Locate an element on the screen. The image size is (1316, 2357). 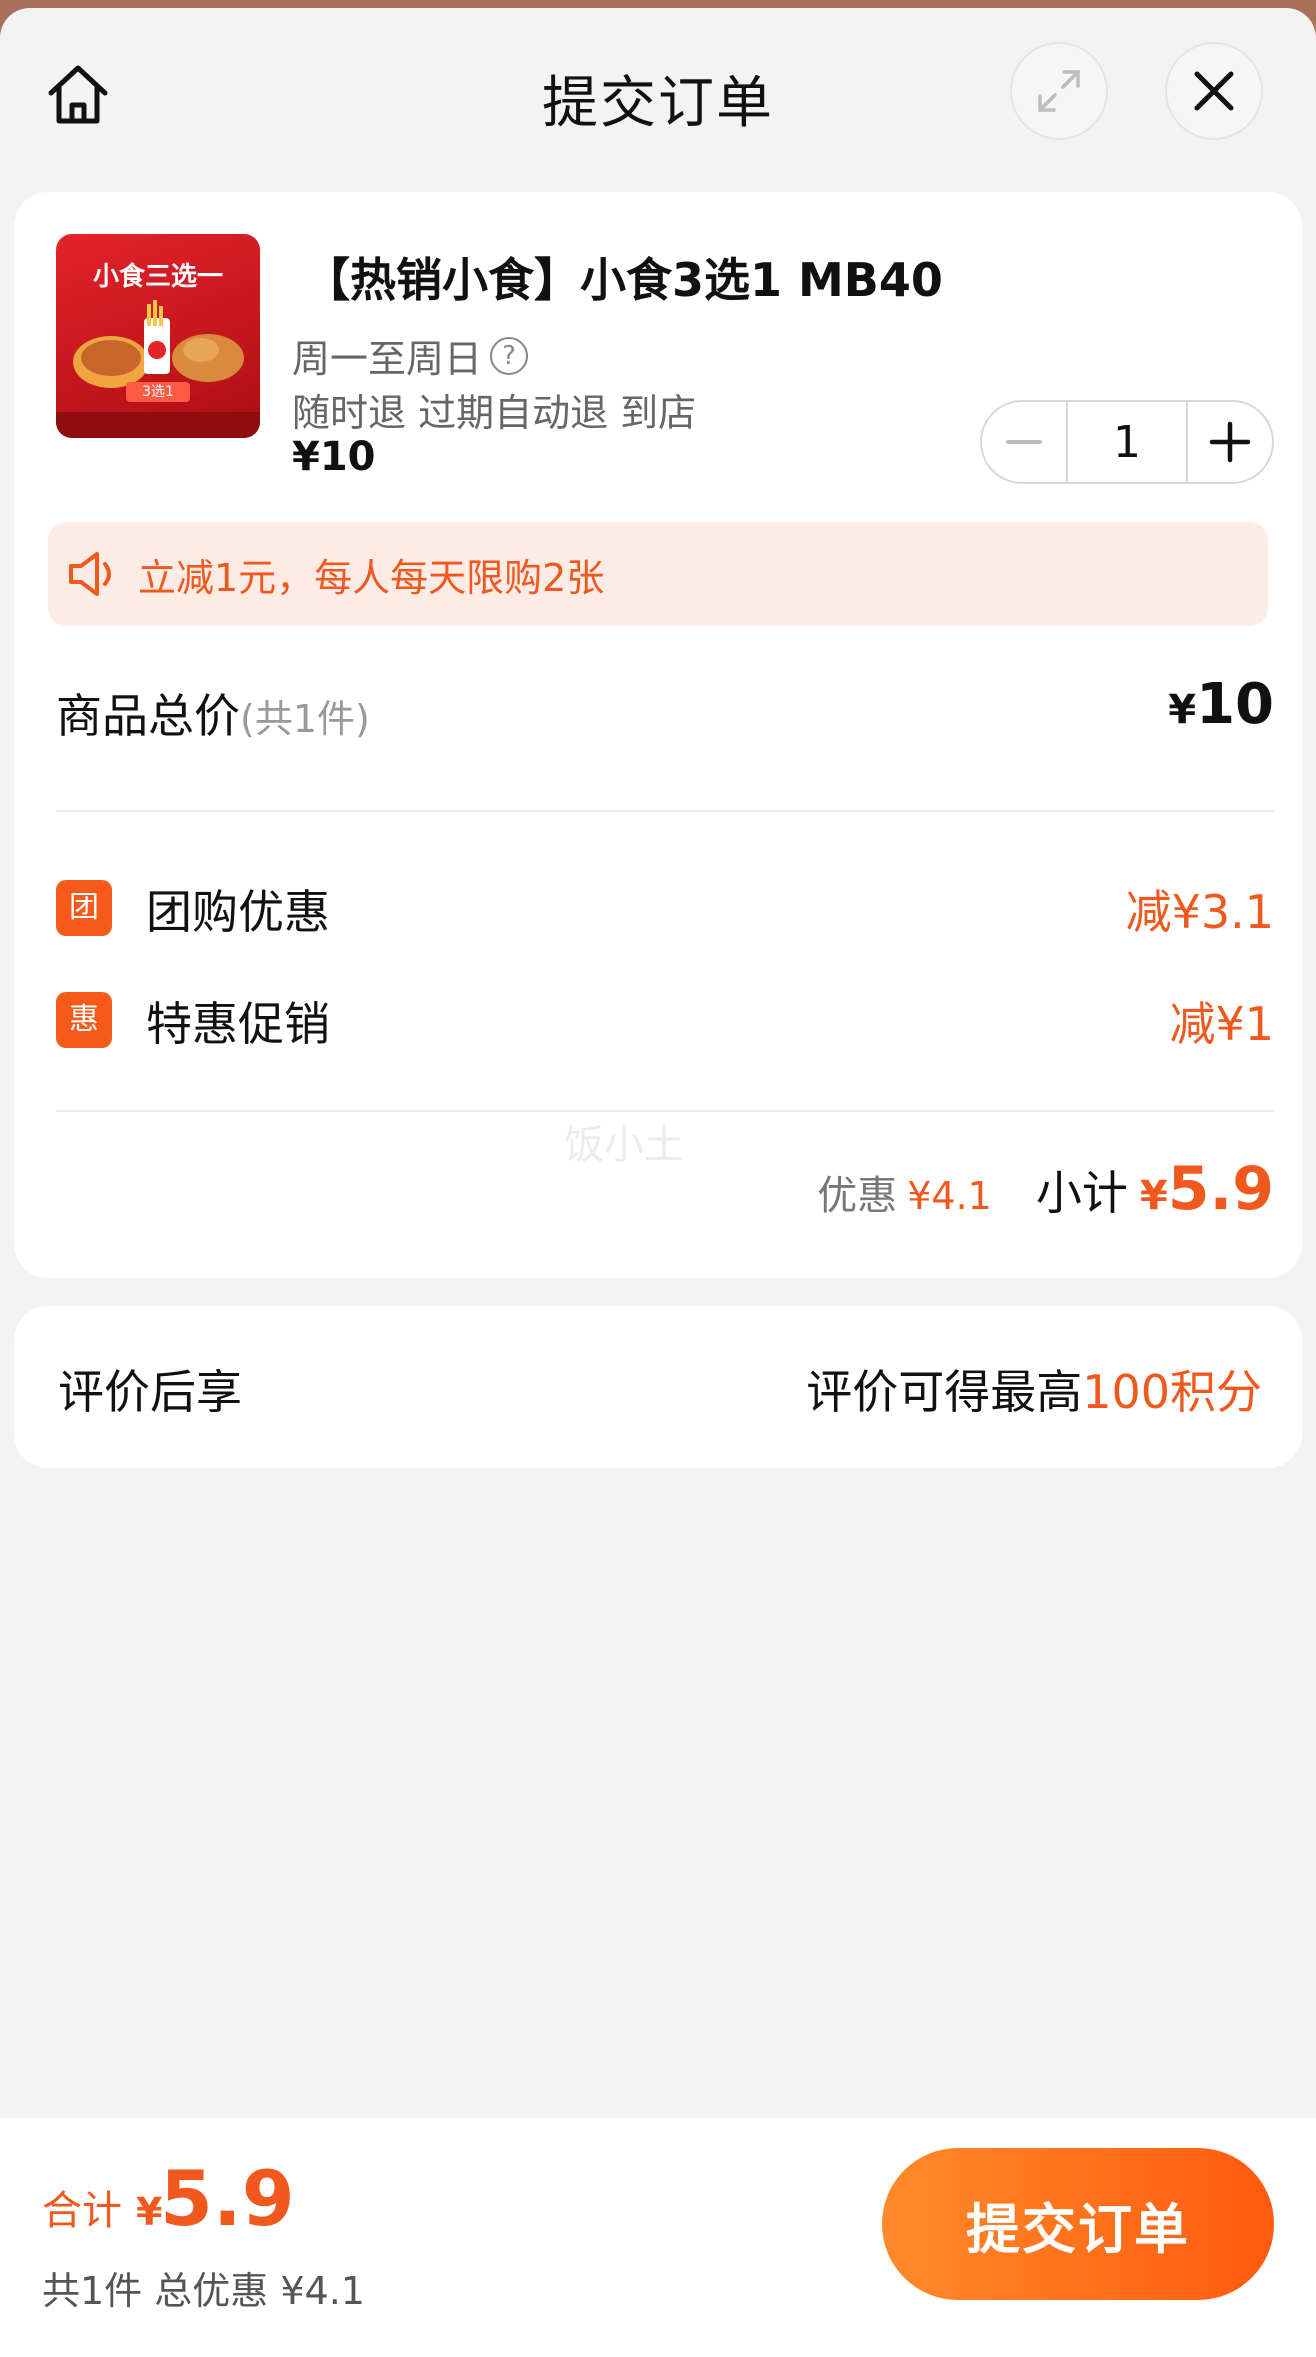
divider is located at coordinates (665, 811).